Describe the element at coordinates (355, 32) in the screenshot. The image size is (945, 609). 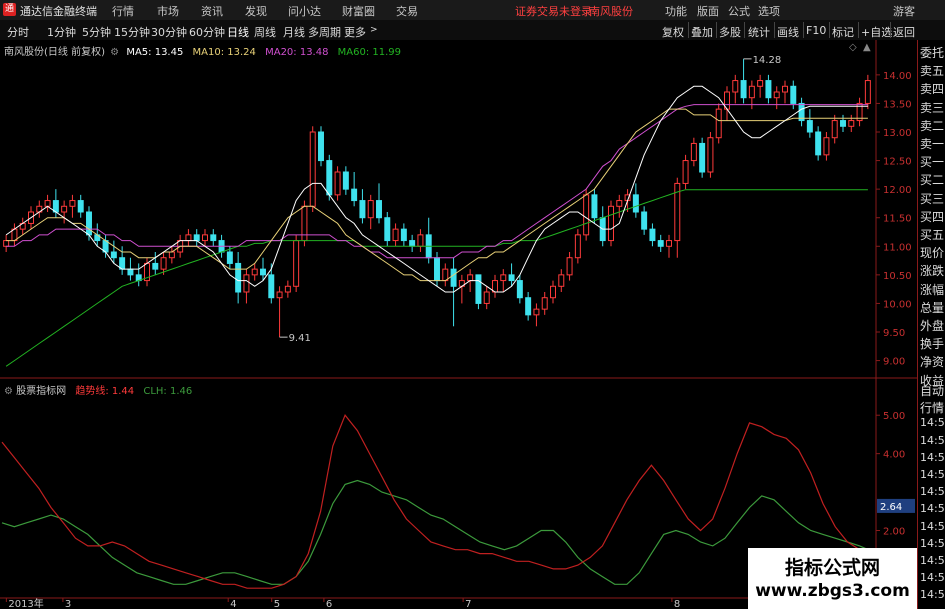
I see `period-more: 更多` at that location.